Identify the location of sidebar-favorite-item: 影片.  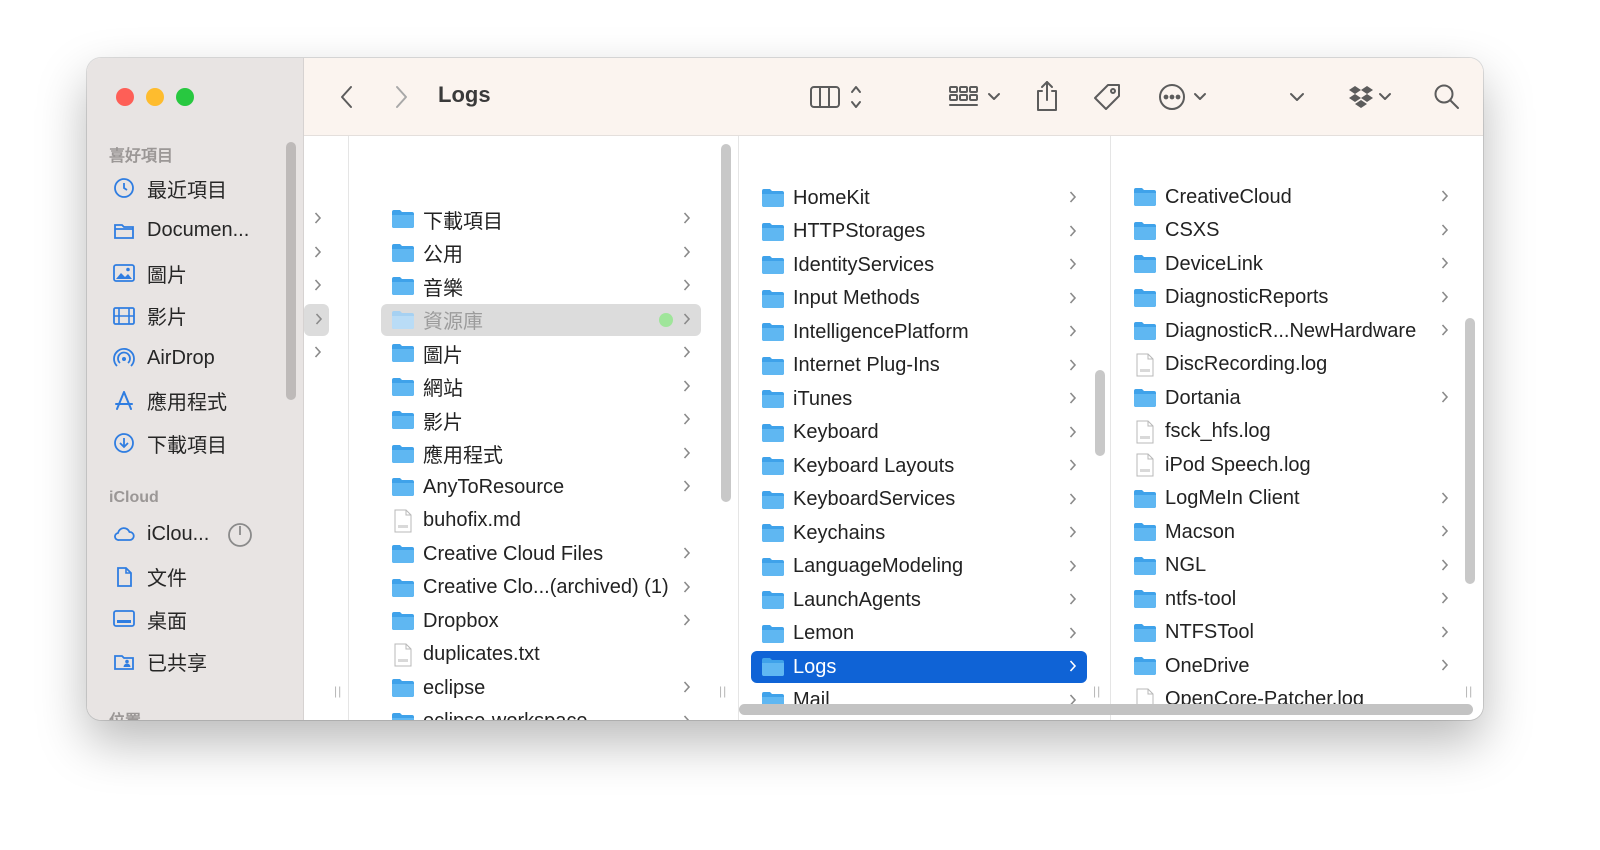
(196, 316).